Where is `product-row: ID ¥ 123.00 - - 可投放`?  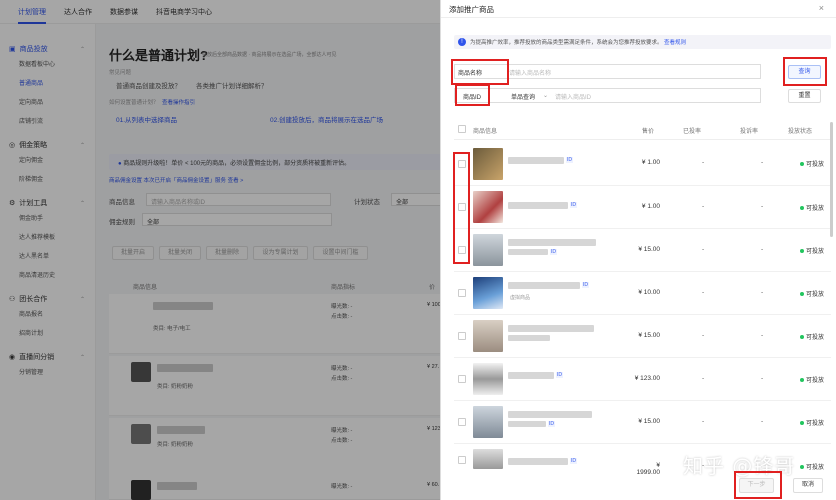 product-row: ID ¥ 123.00 - - 可投放 is located at coordinates (642, 379).